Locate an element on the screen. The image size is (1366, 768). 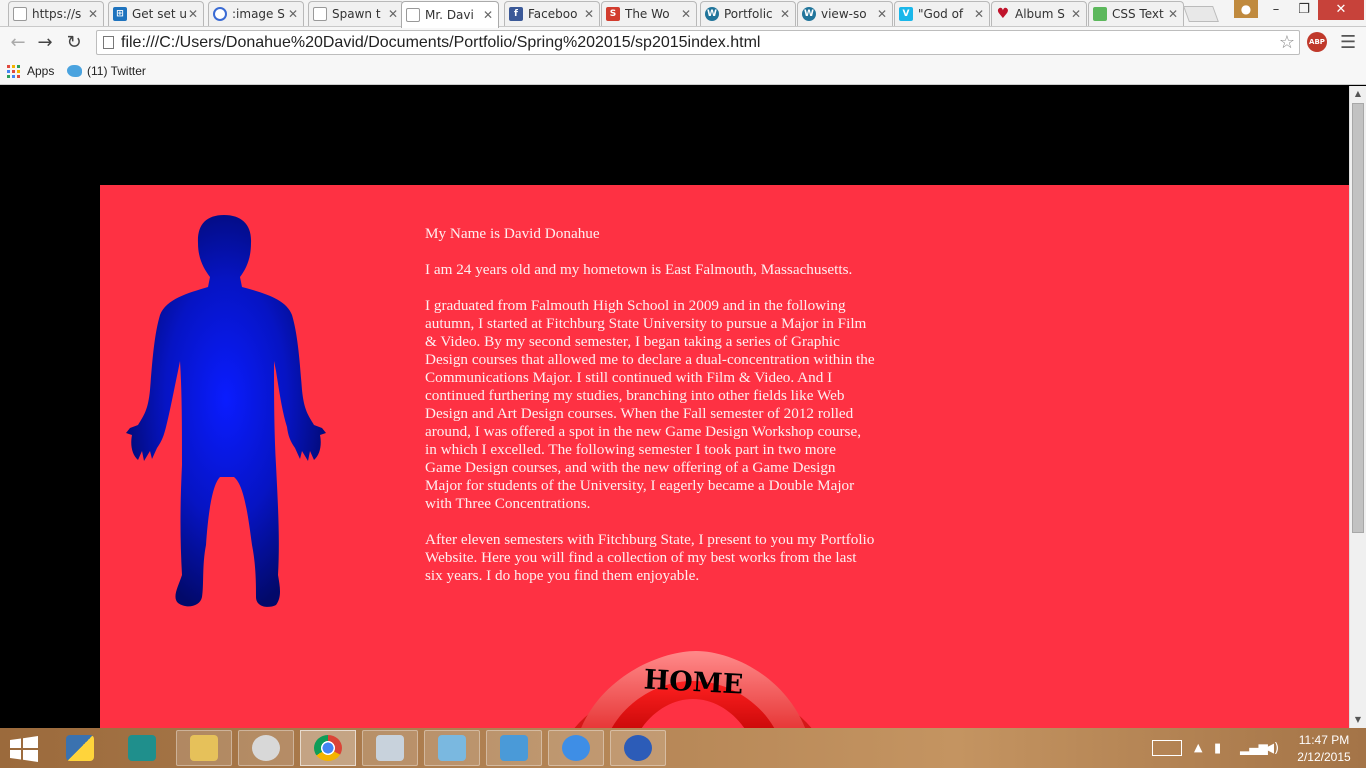
heart-icon: ♥ is located at coordinates (1003, 14).